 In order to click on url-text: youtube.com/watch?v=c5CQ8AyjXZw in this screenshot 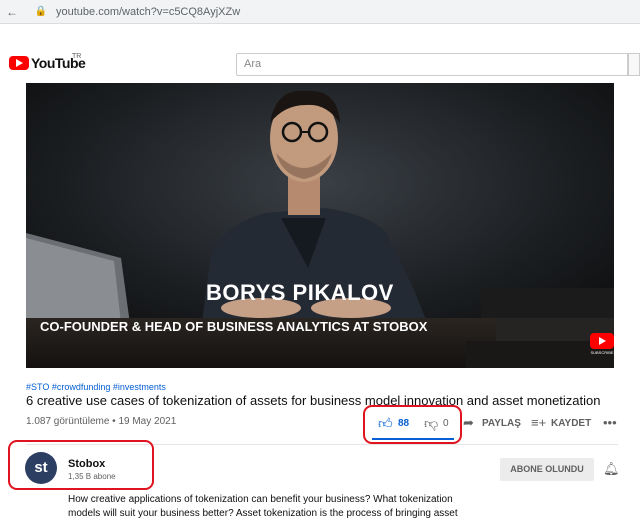, I will do `click(148, 12)`.